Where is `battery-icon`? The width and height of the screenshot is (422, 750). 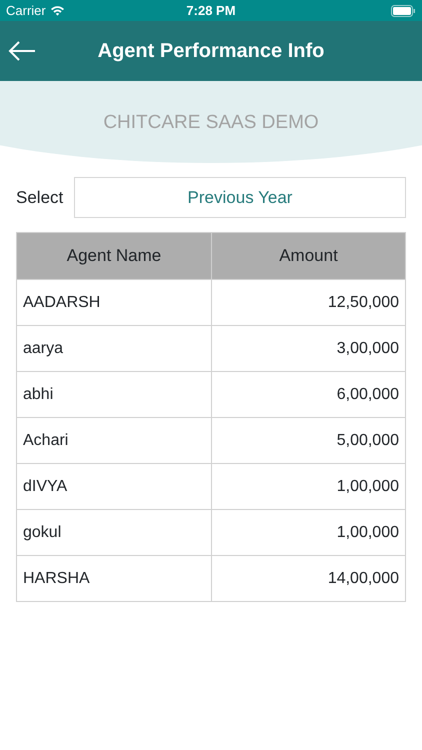 battery-icon is located at coordinates (403, 11).